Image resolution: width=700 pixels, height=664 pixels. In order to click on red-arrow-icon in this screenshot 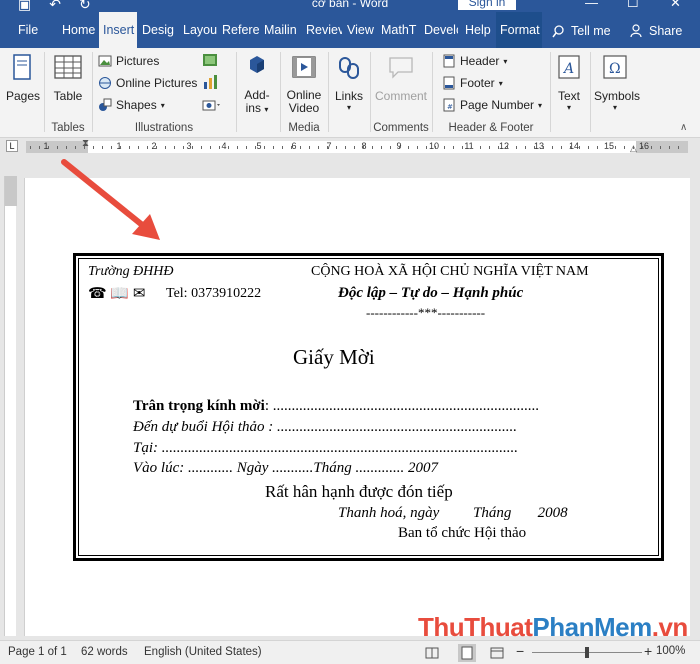, I will do `click(110, 199)`.